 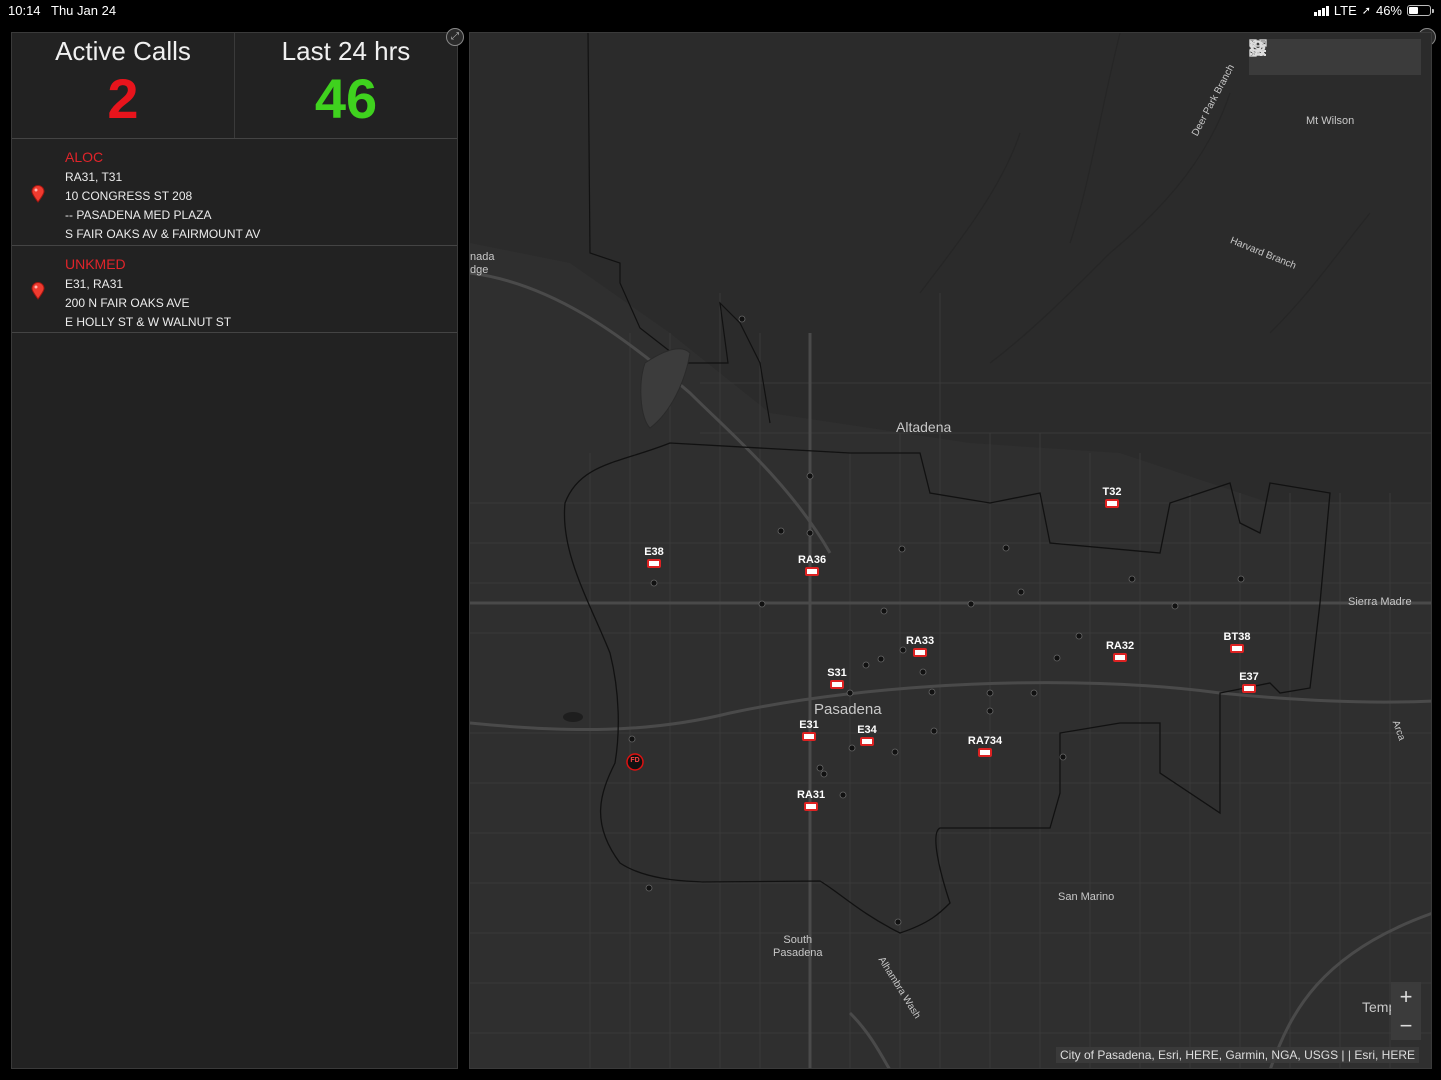 I want to click on unit-label: BT38, so click(x=1237, y=637).